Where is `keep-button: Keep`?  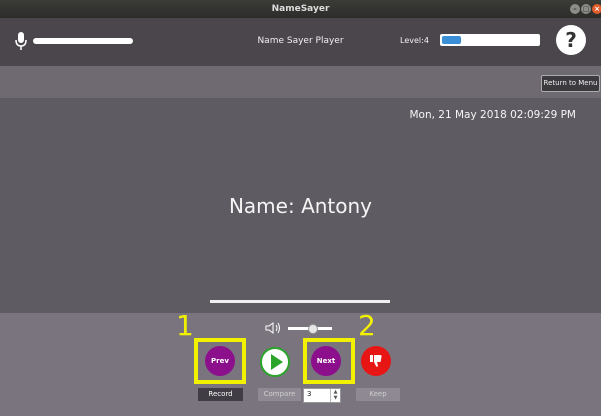
keep-button: Keep is located at coordinates (378, 394).